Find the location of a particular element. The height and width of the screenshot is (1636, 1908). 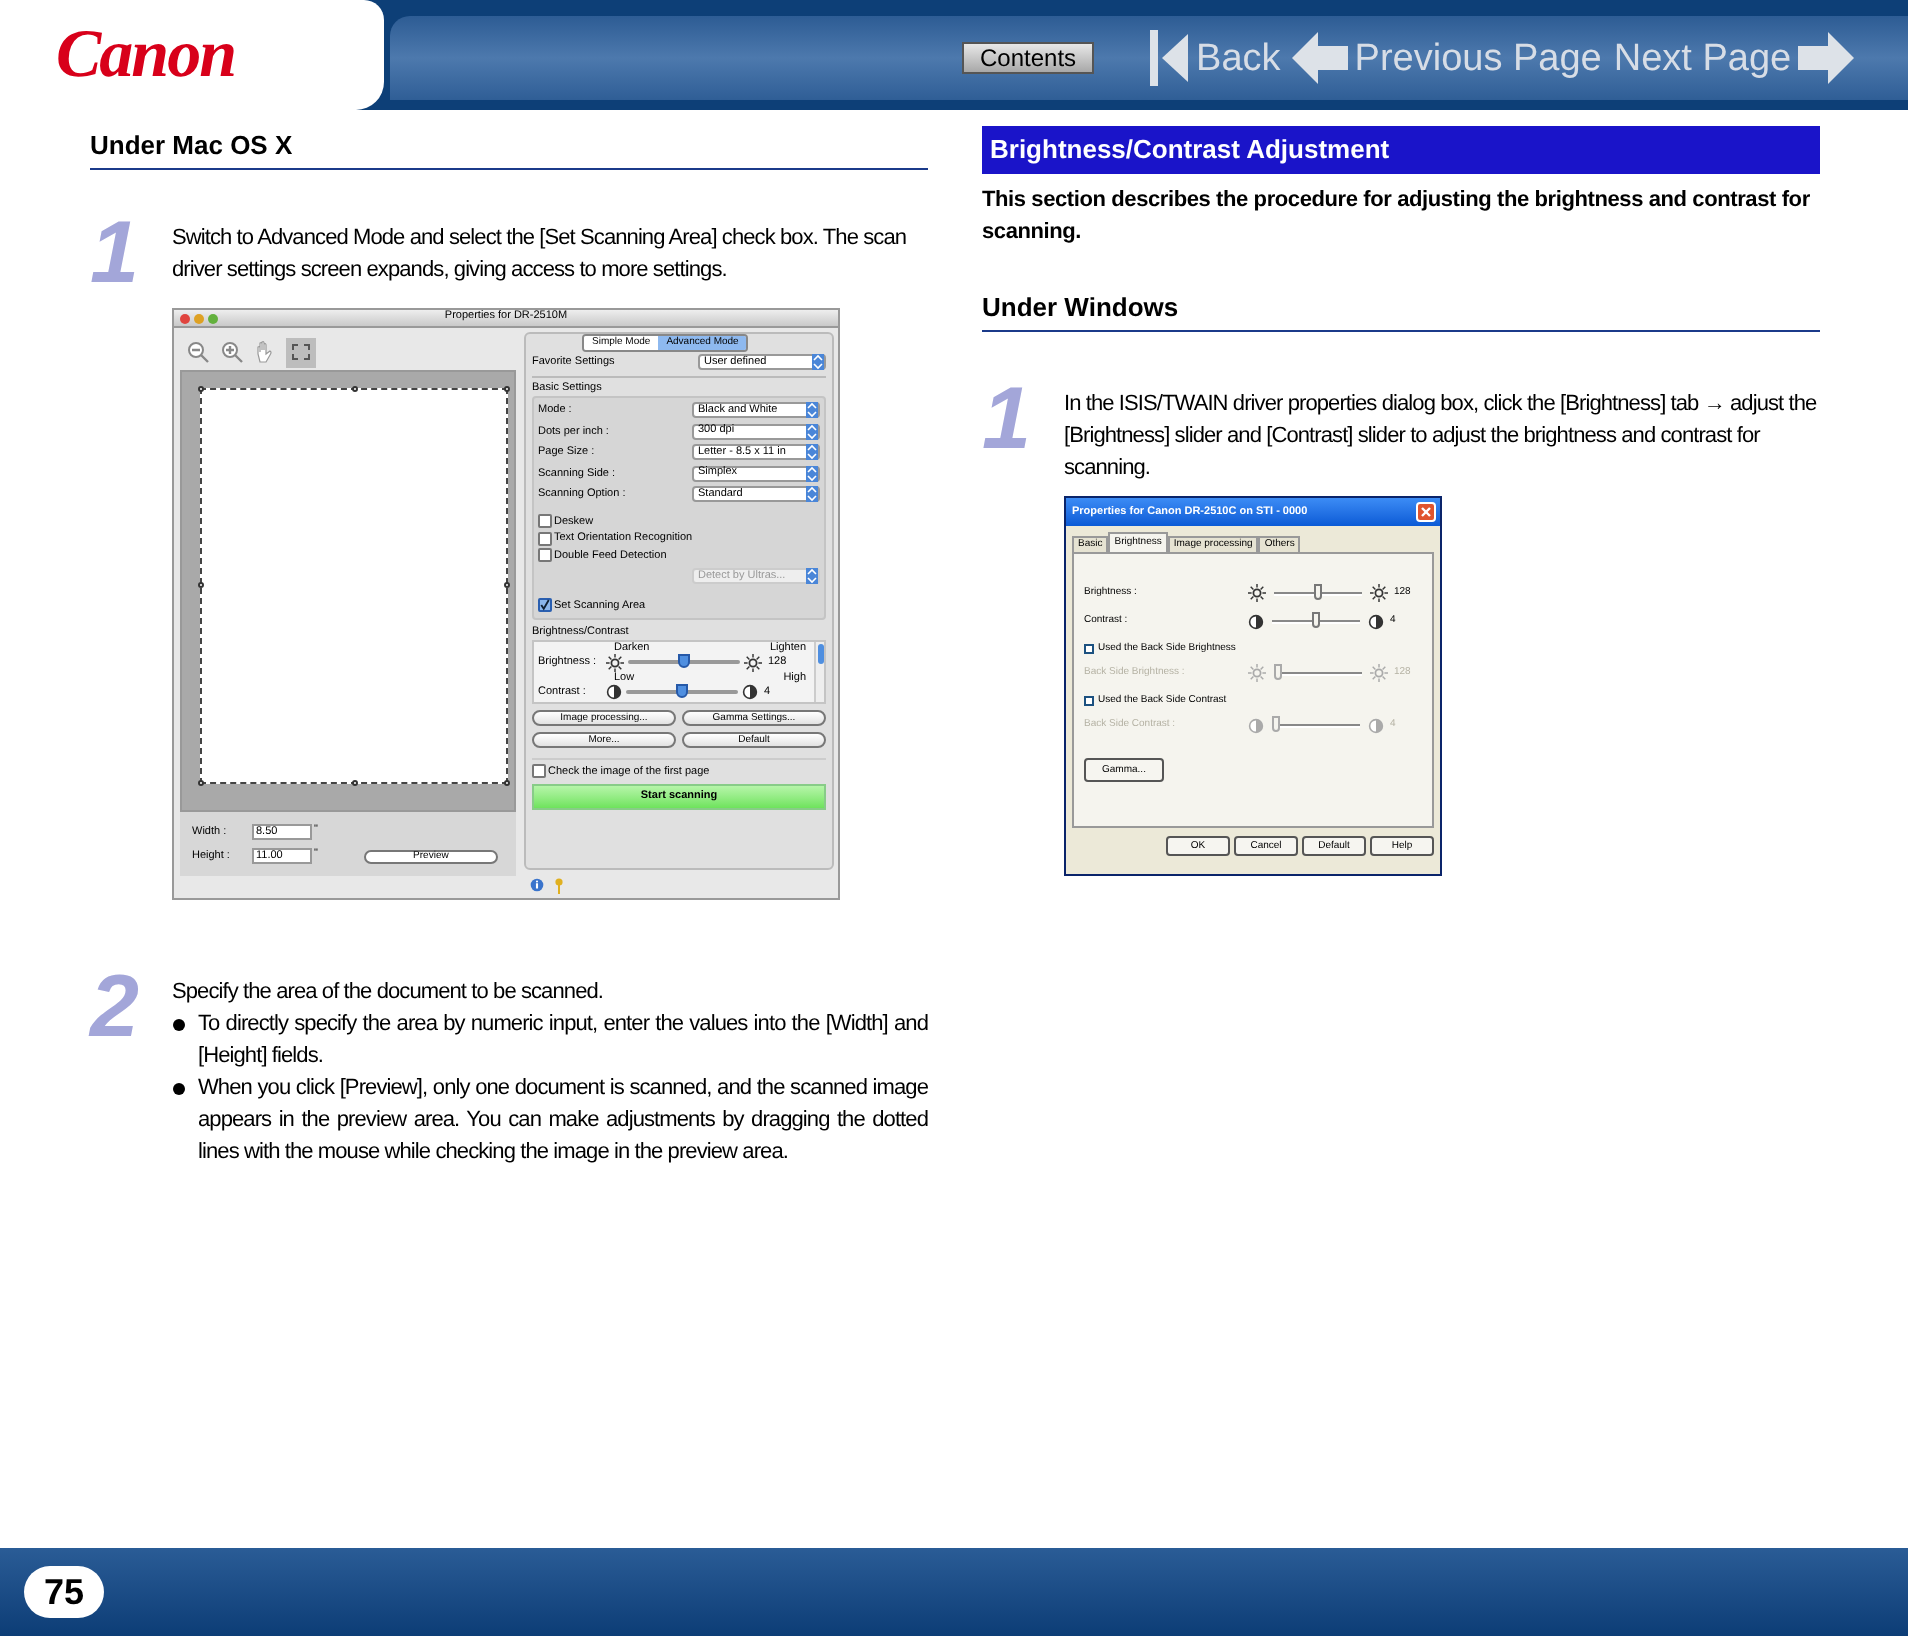

left-arrow-icon is located at coordinates (1320, 58).